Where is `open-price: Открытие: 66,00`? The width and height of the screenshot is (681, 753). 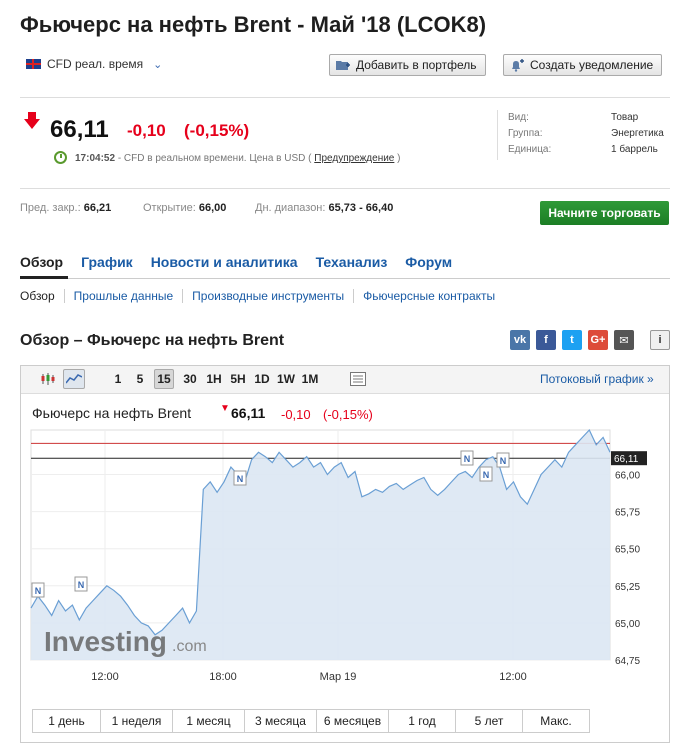 open-price: Открытие: 66,00 is located at coordinates (184, 208).